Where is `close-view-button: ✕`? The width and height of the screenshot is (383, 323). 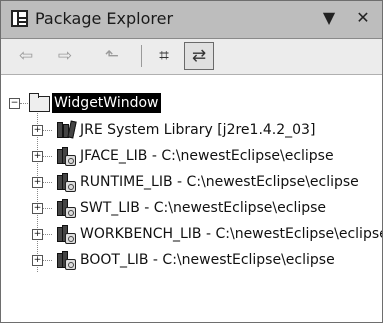
close-view-button: ✕ is located at coordinates (363, 17).